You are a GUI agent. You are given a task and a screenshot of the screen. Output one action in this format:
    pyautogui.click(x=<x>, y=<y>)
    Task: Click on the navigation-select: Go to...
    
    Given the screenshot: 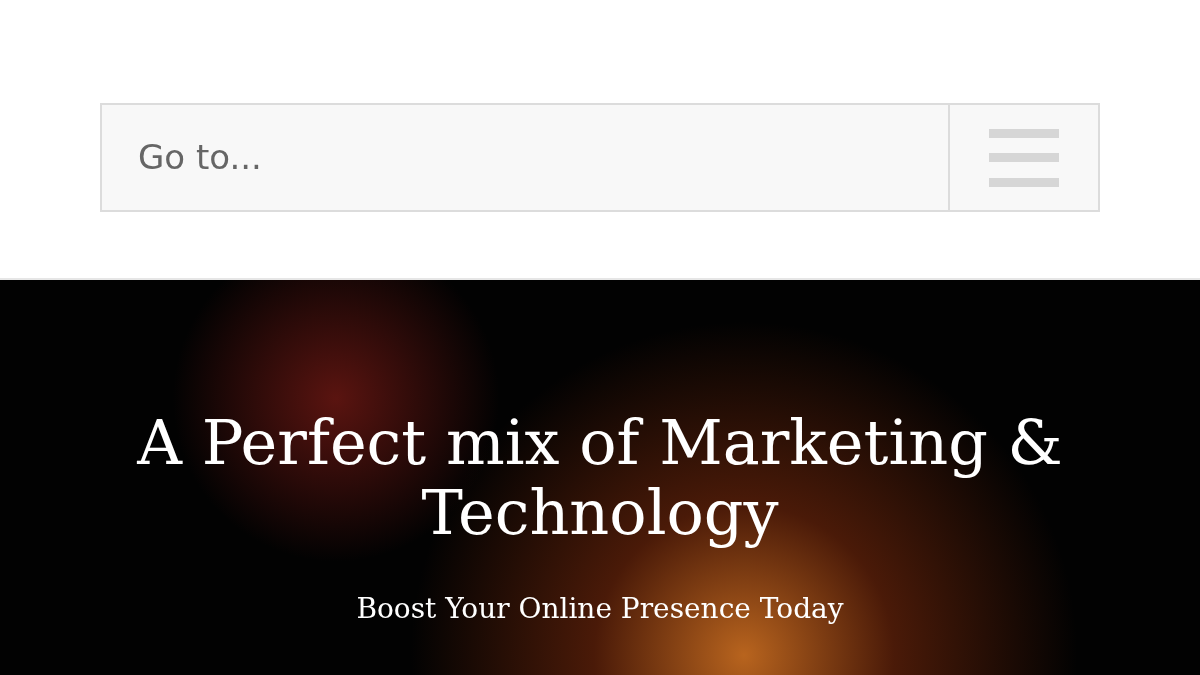 What is the action you would take?
    pyautogui.click(x=600, y=157)
    